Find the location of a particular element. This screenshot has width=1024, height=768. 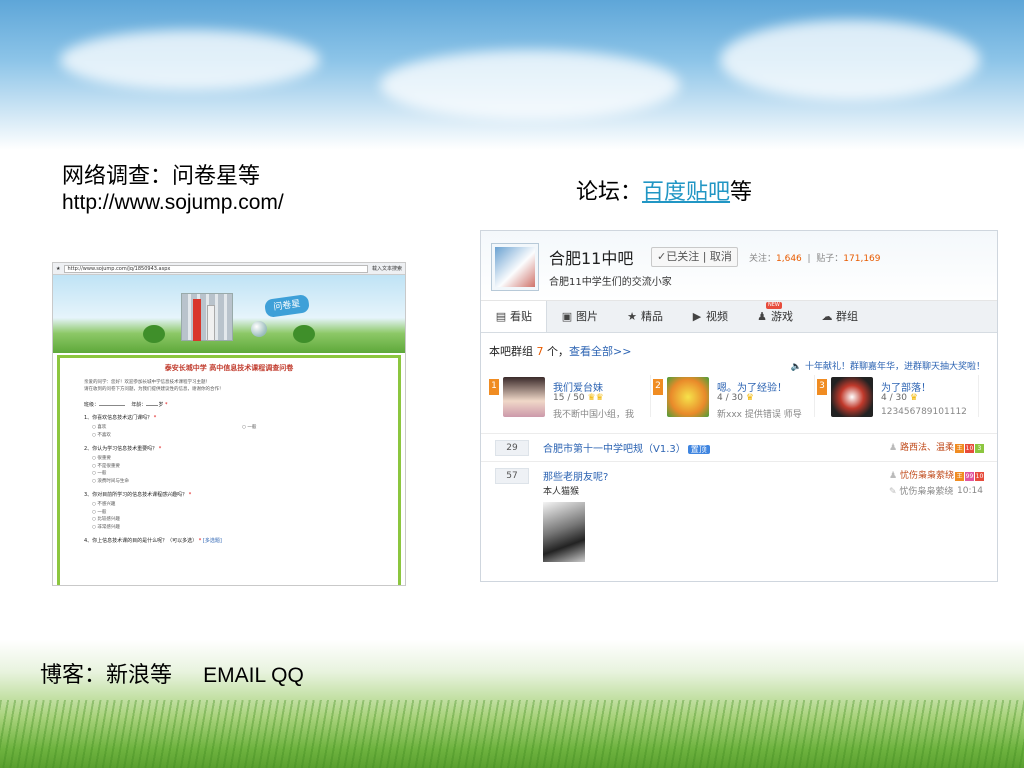

member-badge: 王 is located at coordinates (959, 448).